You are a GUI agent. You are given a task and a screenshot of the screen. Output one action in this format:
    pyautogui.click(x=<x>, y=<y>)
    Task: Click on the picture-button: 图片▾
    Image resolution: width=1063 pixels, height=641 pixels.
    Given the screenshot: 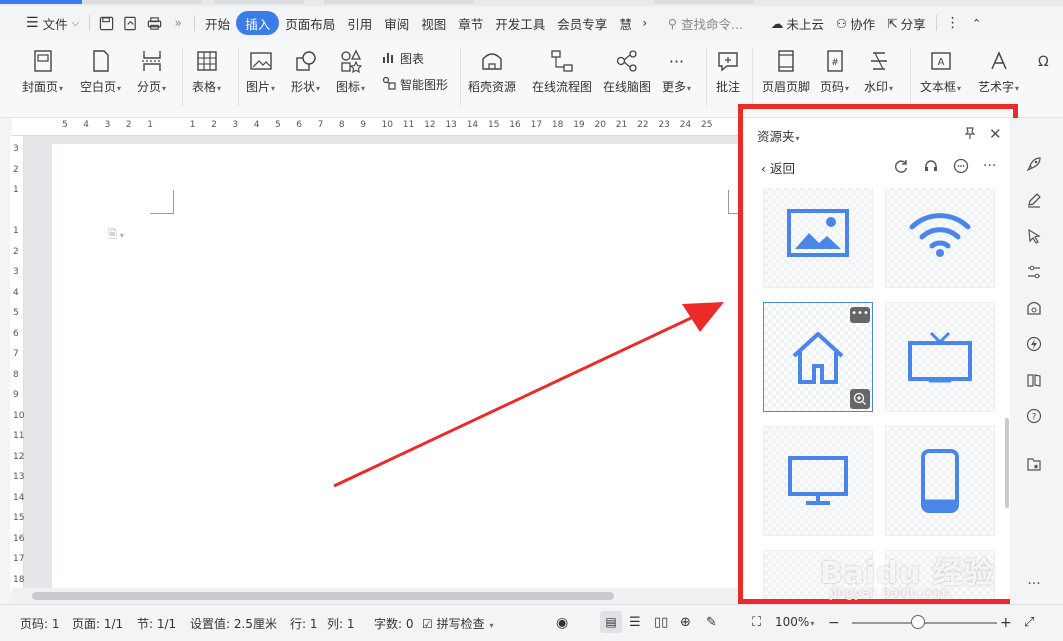 What is the action you would take?
    pyautogui.click(x=260, y=70)
    